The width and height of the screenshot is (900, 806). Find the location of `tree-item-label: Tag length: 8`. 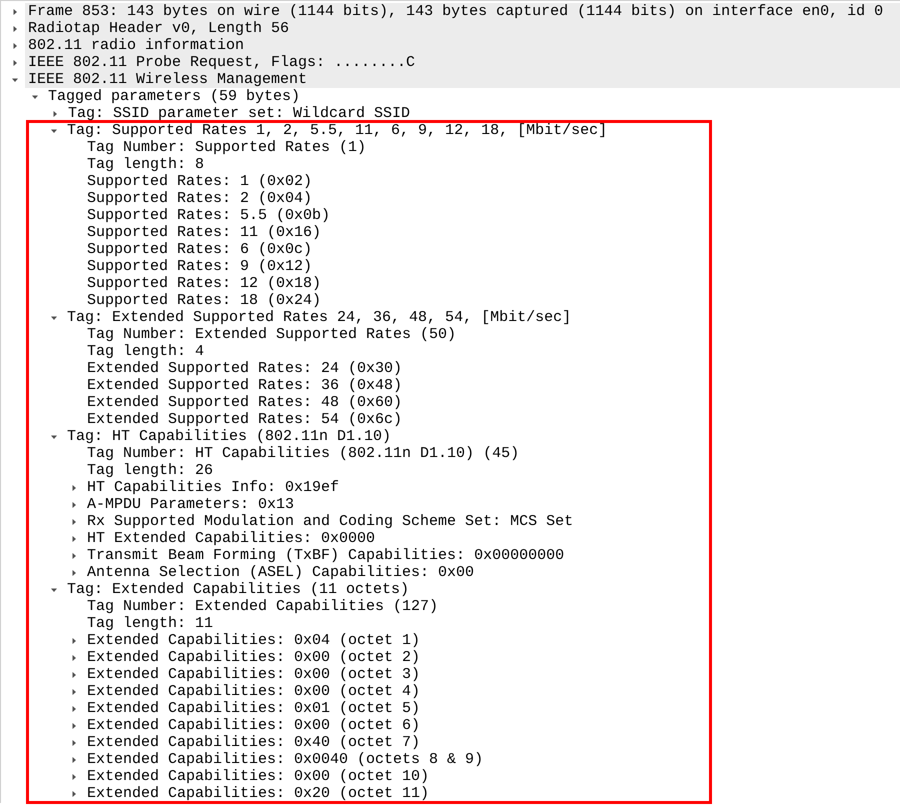

tree-item-label: Tag length: 8 is located at coordinates (144, 164).